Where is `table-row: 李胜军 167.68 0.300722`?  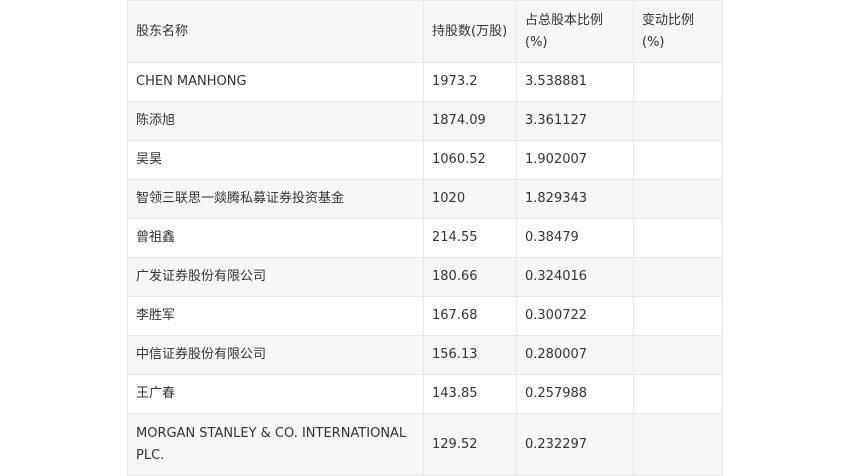
table-row: 李胜军 167.68 0.300722 is located at coordinates (425, 316).